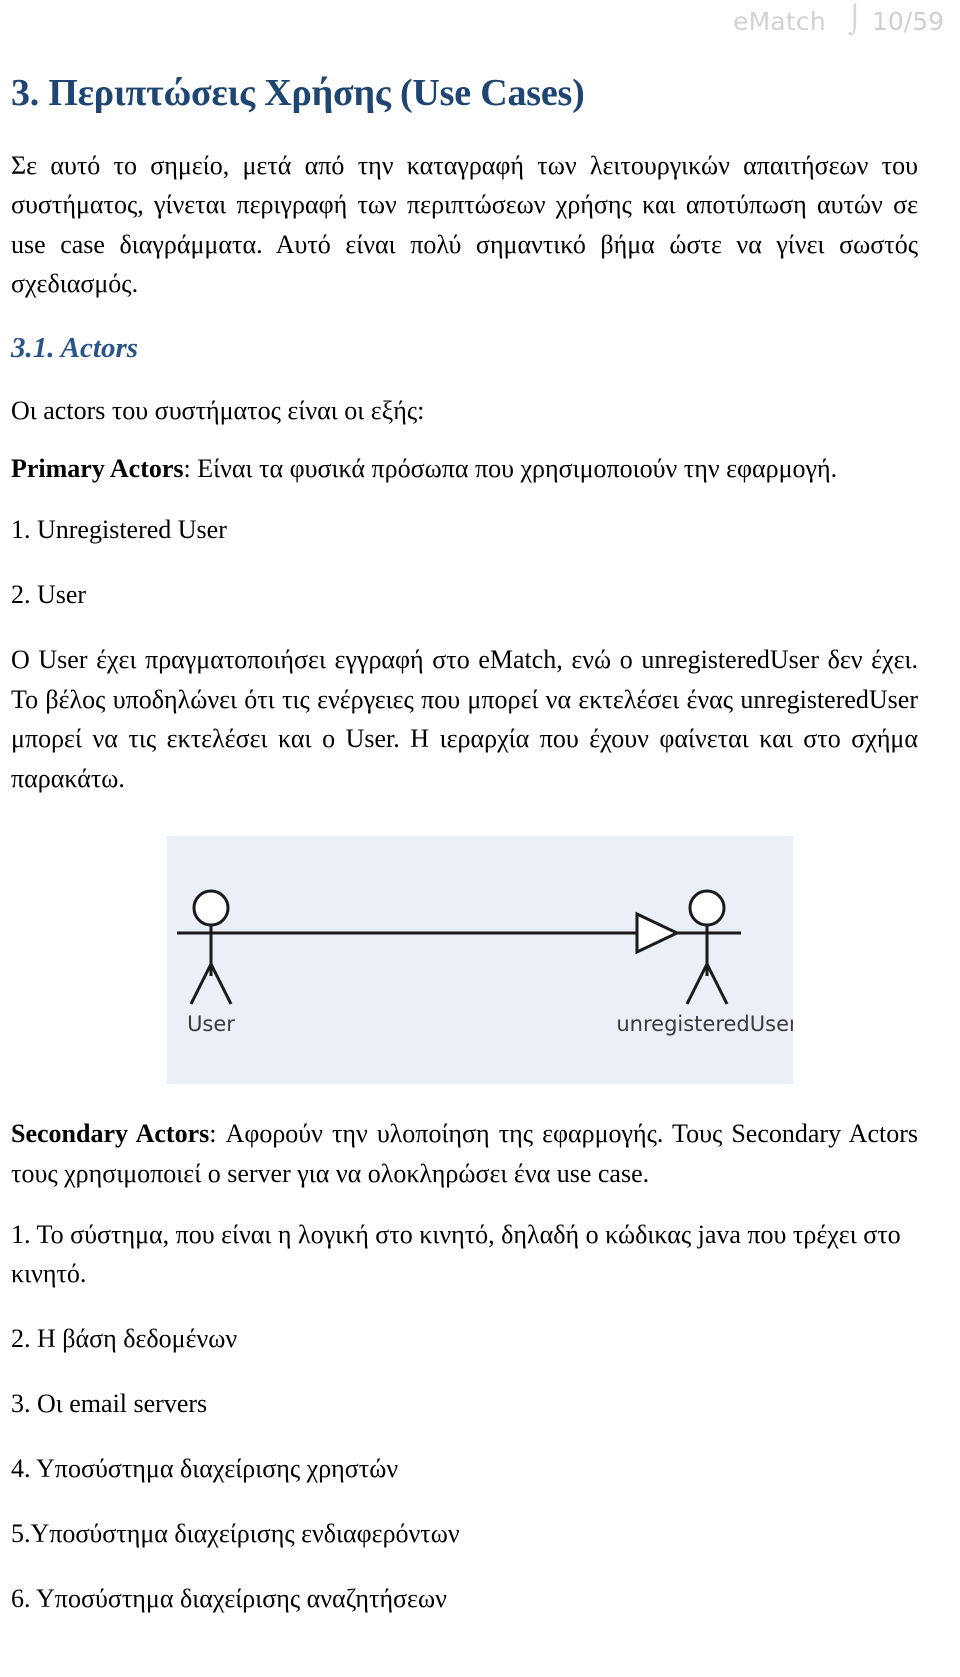 The height and width of the screenshot is (1677, 960). I want to click on uml-diagram-canvas: User unregisteredUser, so click(480, 960).